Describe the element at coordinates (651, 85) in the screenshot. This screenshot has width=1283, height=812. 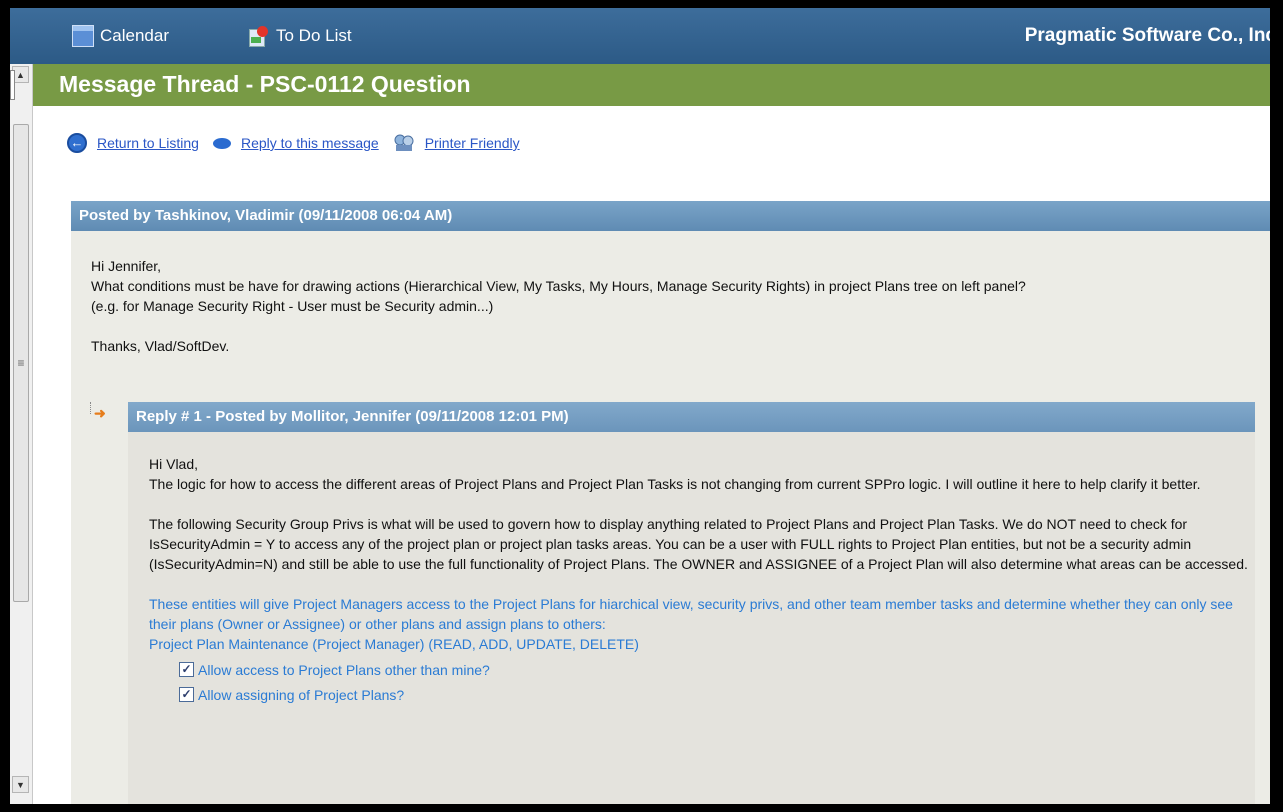
I see `title-bar: Message Thread - PSC-0112 Question` at that location.